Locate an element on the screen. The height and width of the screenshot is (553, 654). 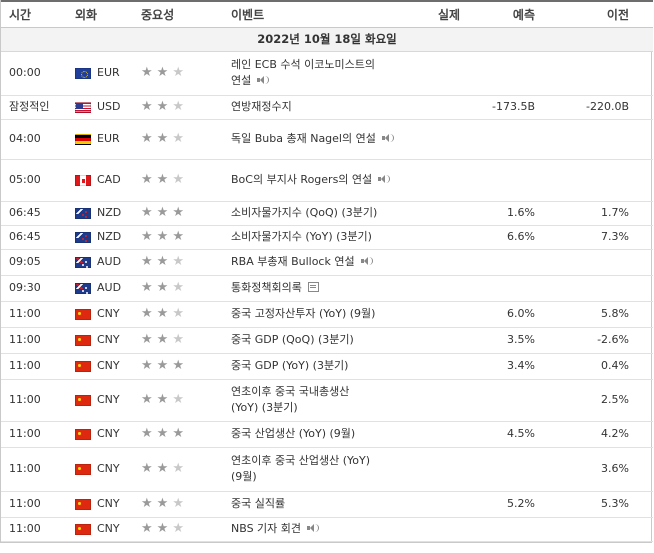
event-title: 소비자물가지수 (YoY) (3분기) is located at coordinates (321, 237).